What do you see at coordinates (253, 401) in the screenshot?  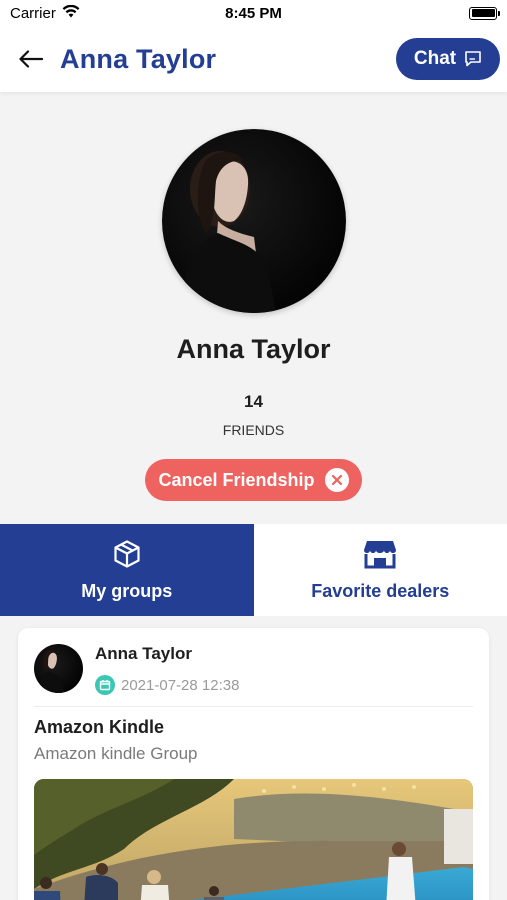 I see `friends-count: 14` at bounding box center [253, 401].